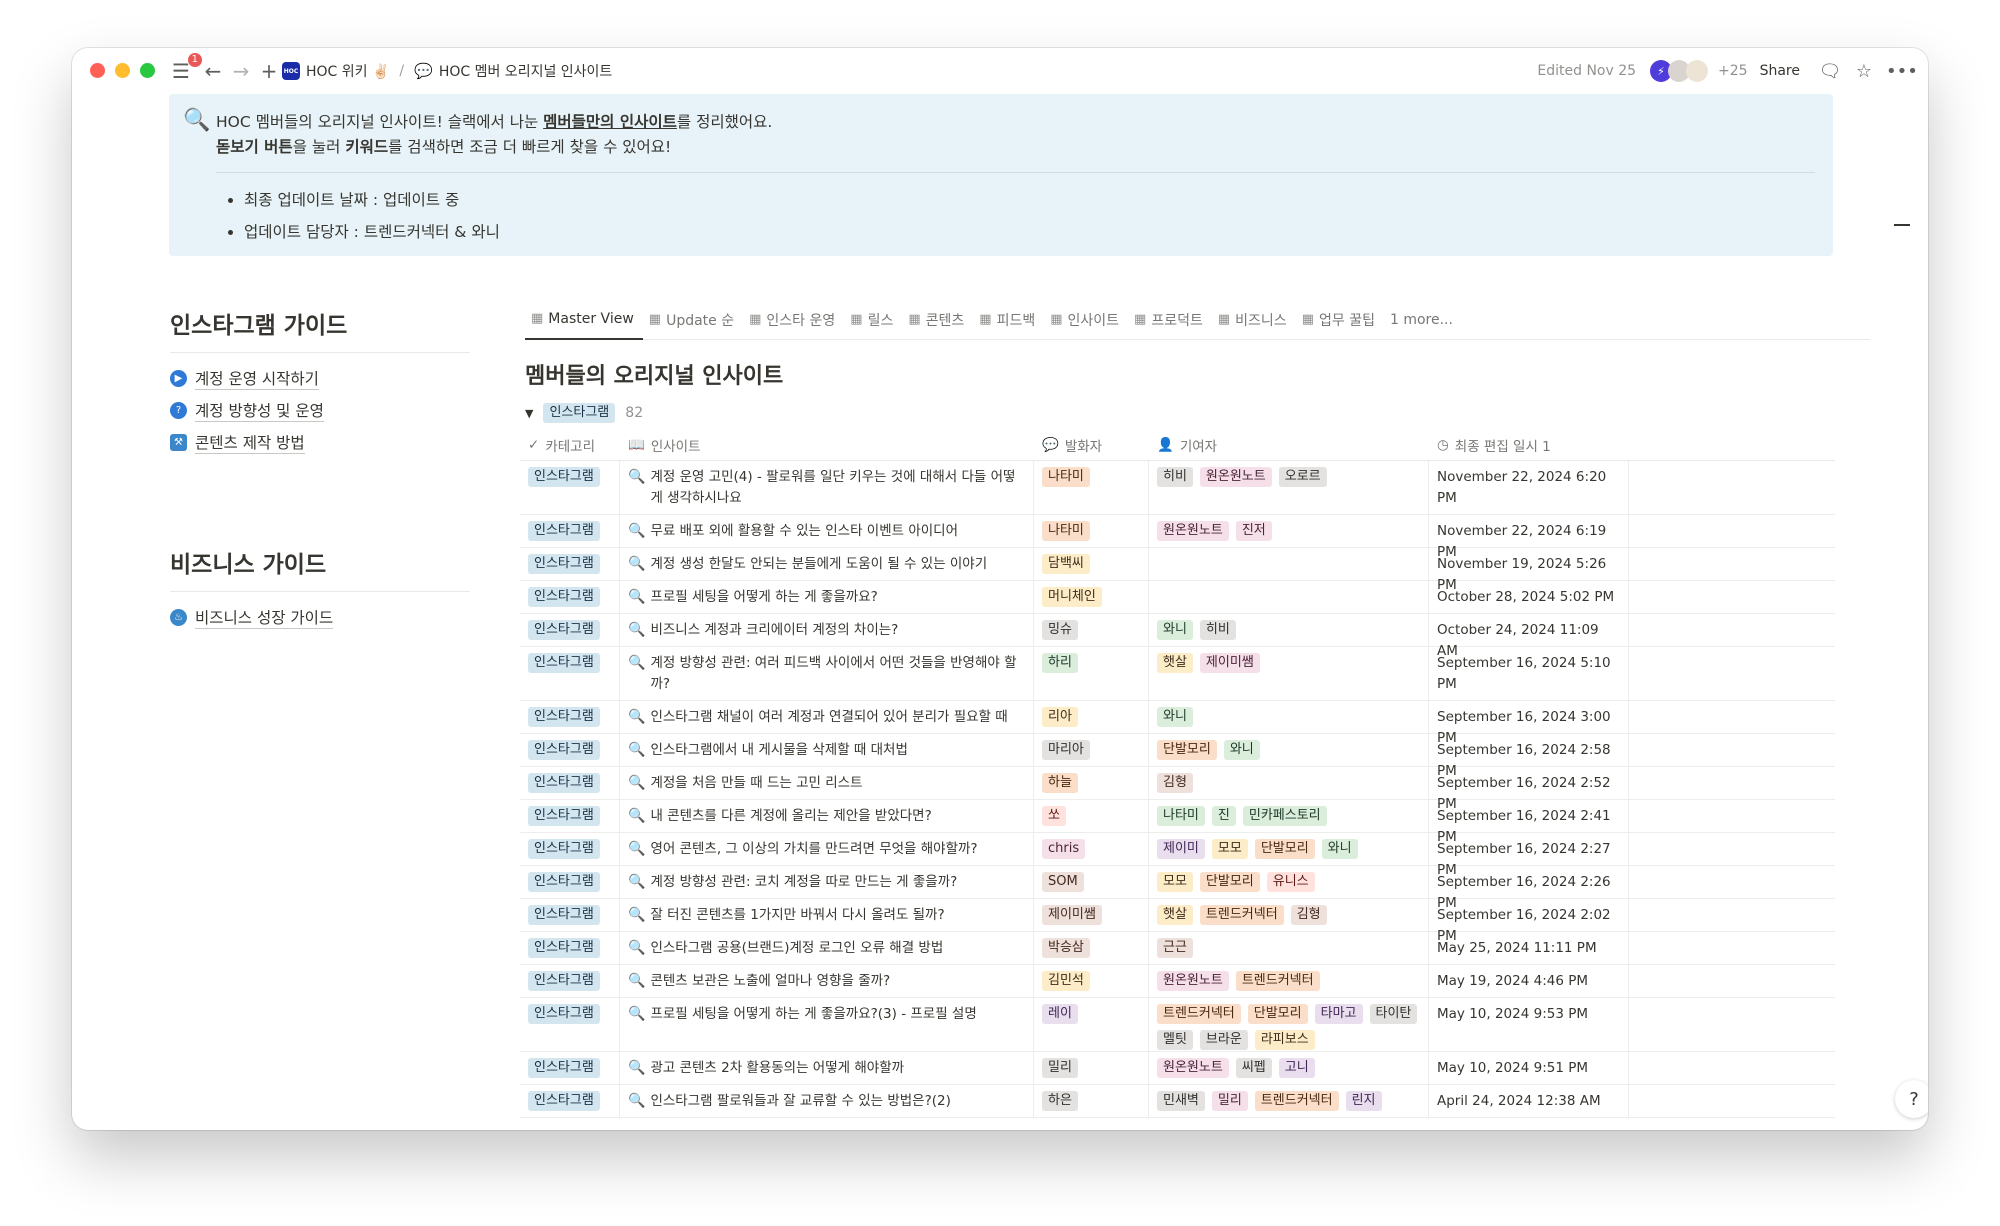 The width and height of the screenshot is (2000, 1226). What do you see at coordinates (873, 320) in the screenshot?
I see `tab-reels: ▦ 릴스` at bounding box center [873, 320].